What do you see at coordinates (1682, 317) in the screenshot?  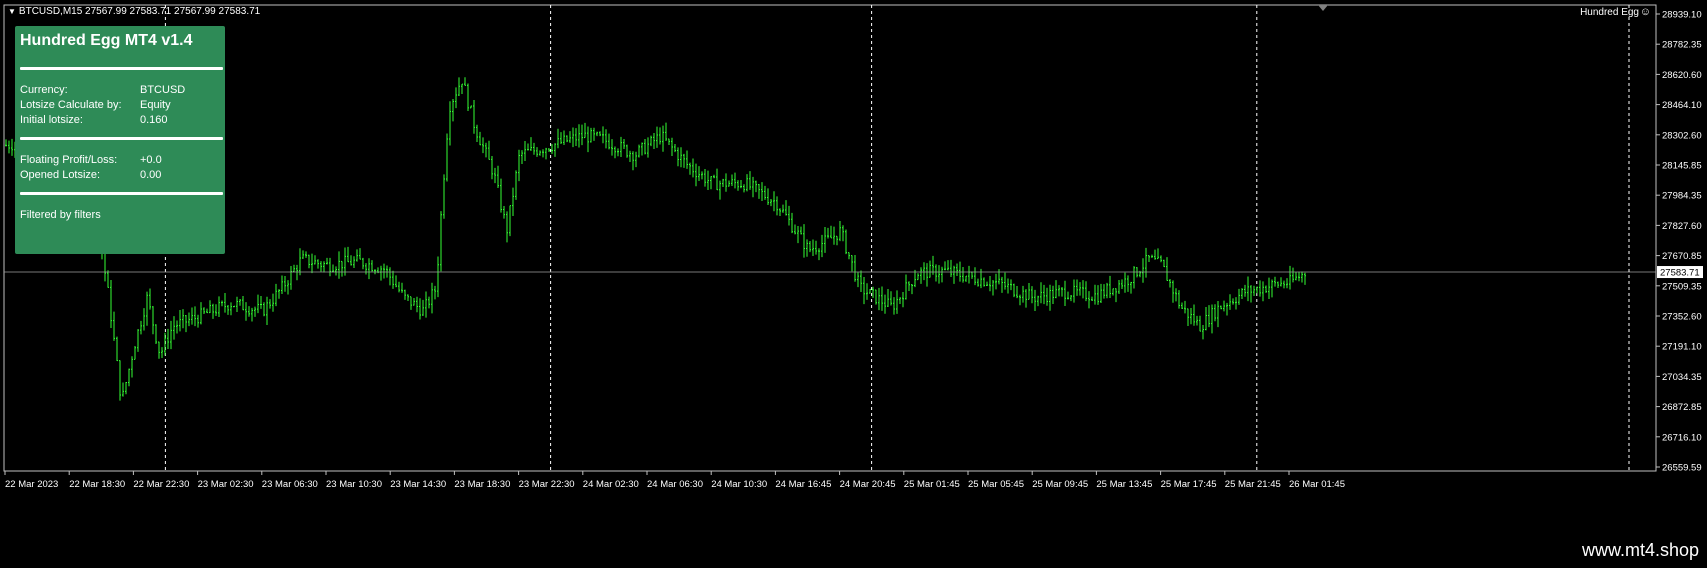 I see `price-tick-label: 27352.60` at bounding box center [1682, 317].